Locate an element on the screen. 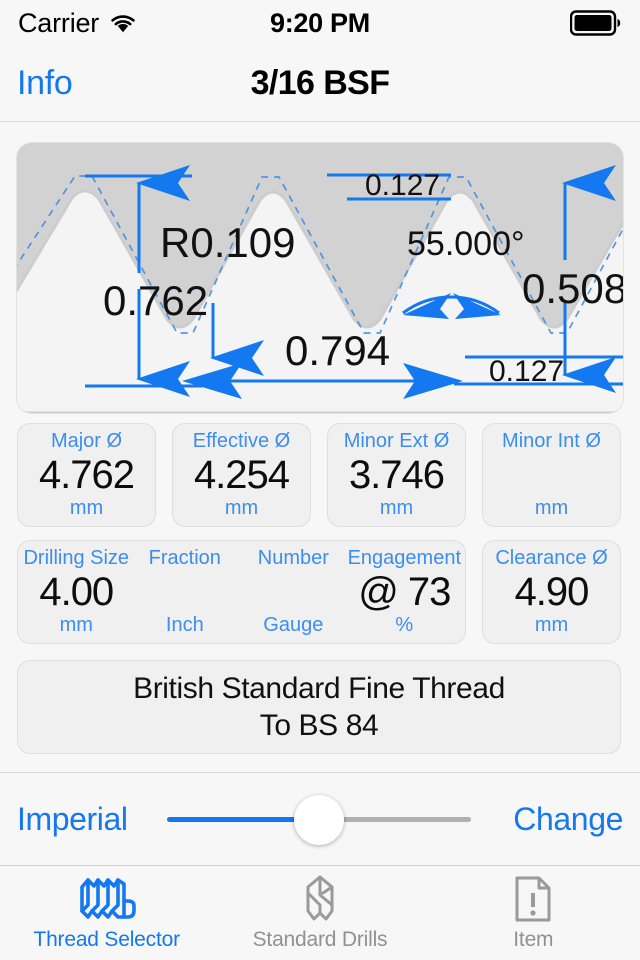  metric-value: 4.90 is located at coordinates (552, 592).